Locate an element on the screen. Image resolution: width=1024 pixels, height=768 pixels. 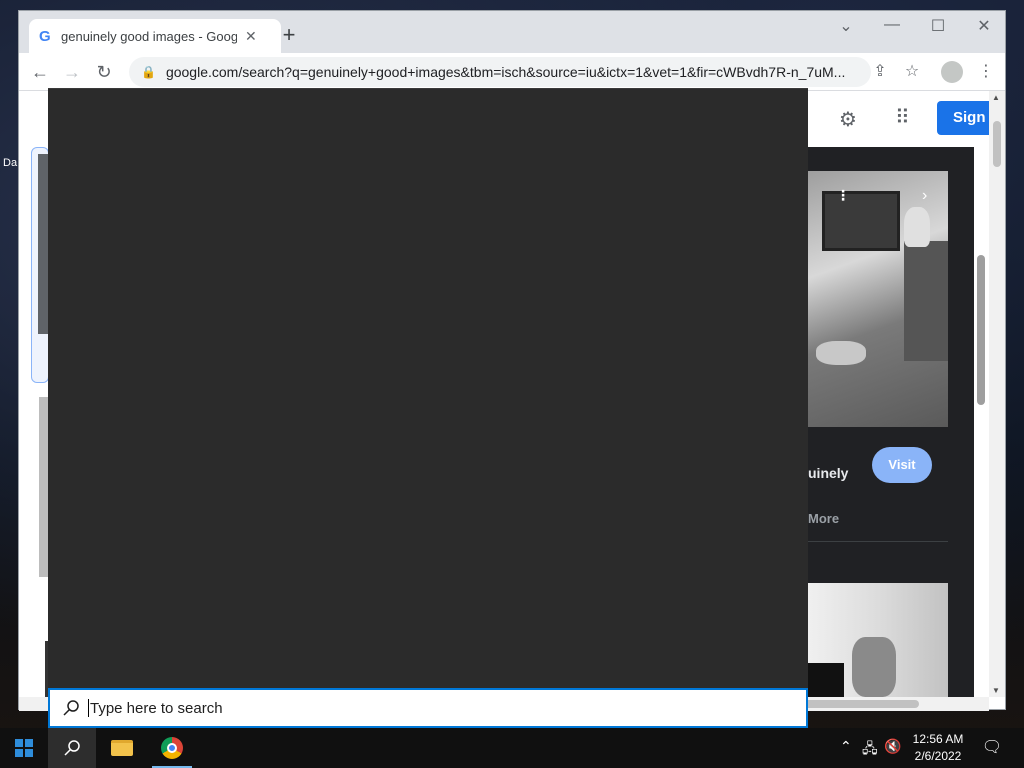
image-preview-panel: ⋮ › uinely Visit More is located at coordinates (891, 422).